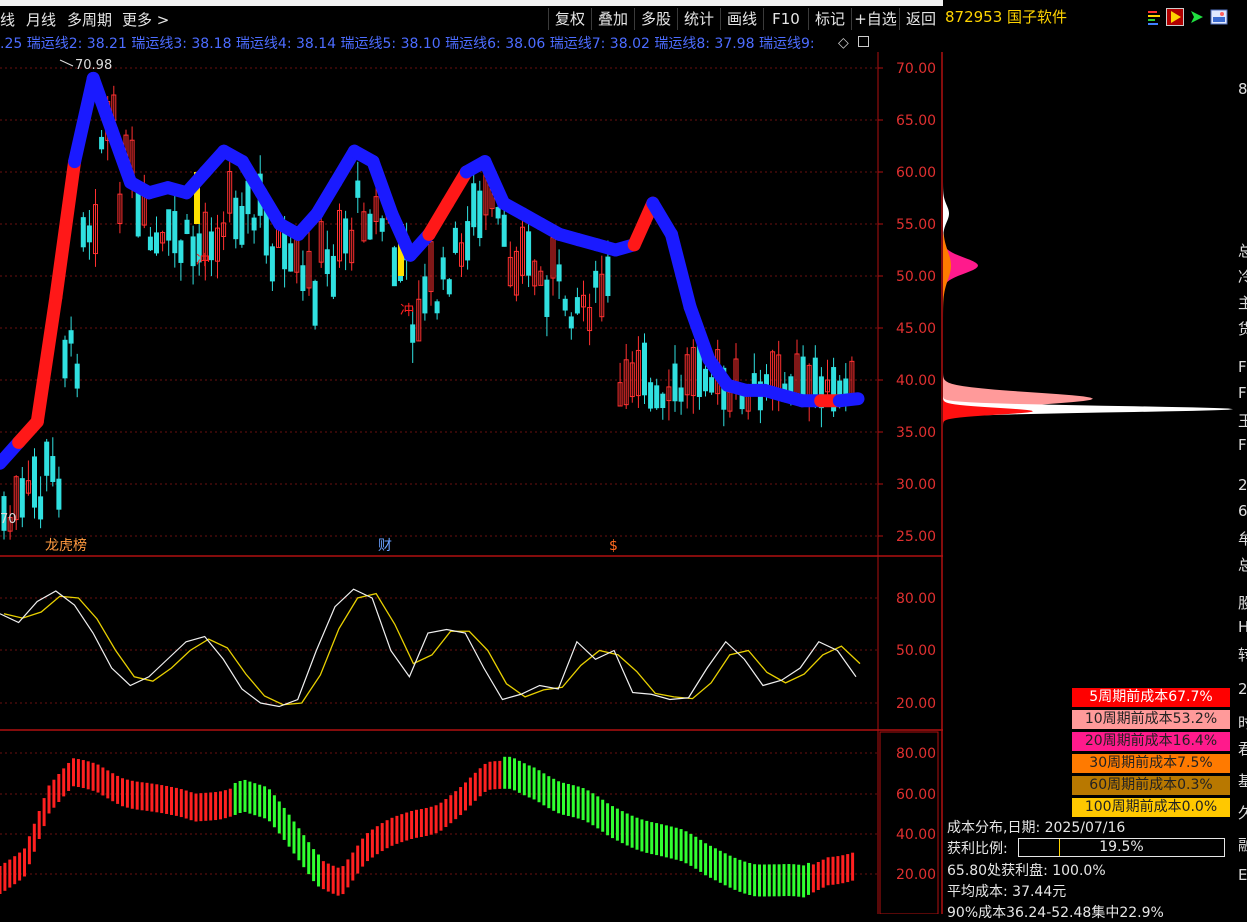  Describe the element at coordinates (785, 19) in the screenshot. I see `f10-button: F10` at that location.